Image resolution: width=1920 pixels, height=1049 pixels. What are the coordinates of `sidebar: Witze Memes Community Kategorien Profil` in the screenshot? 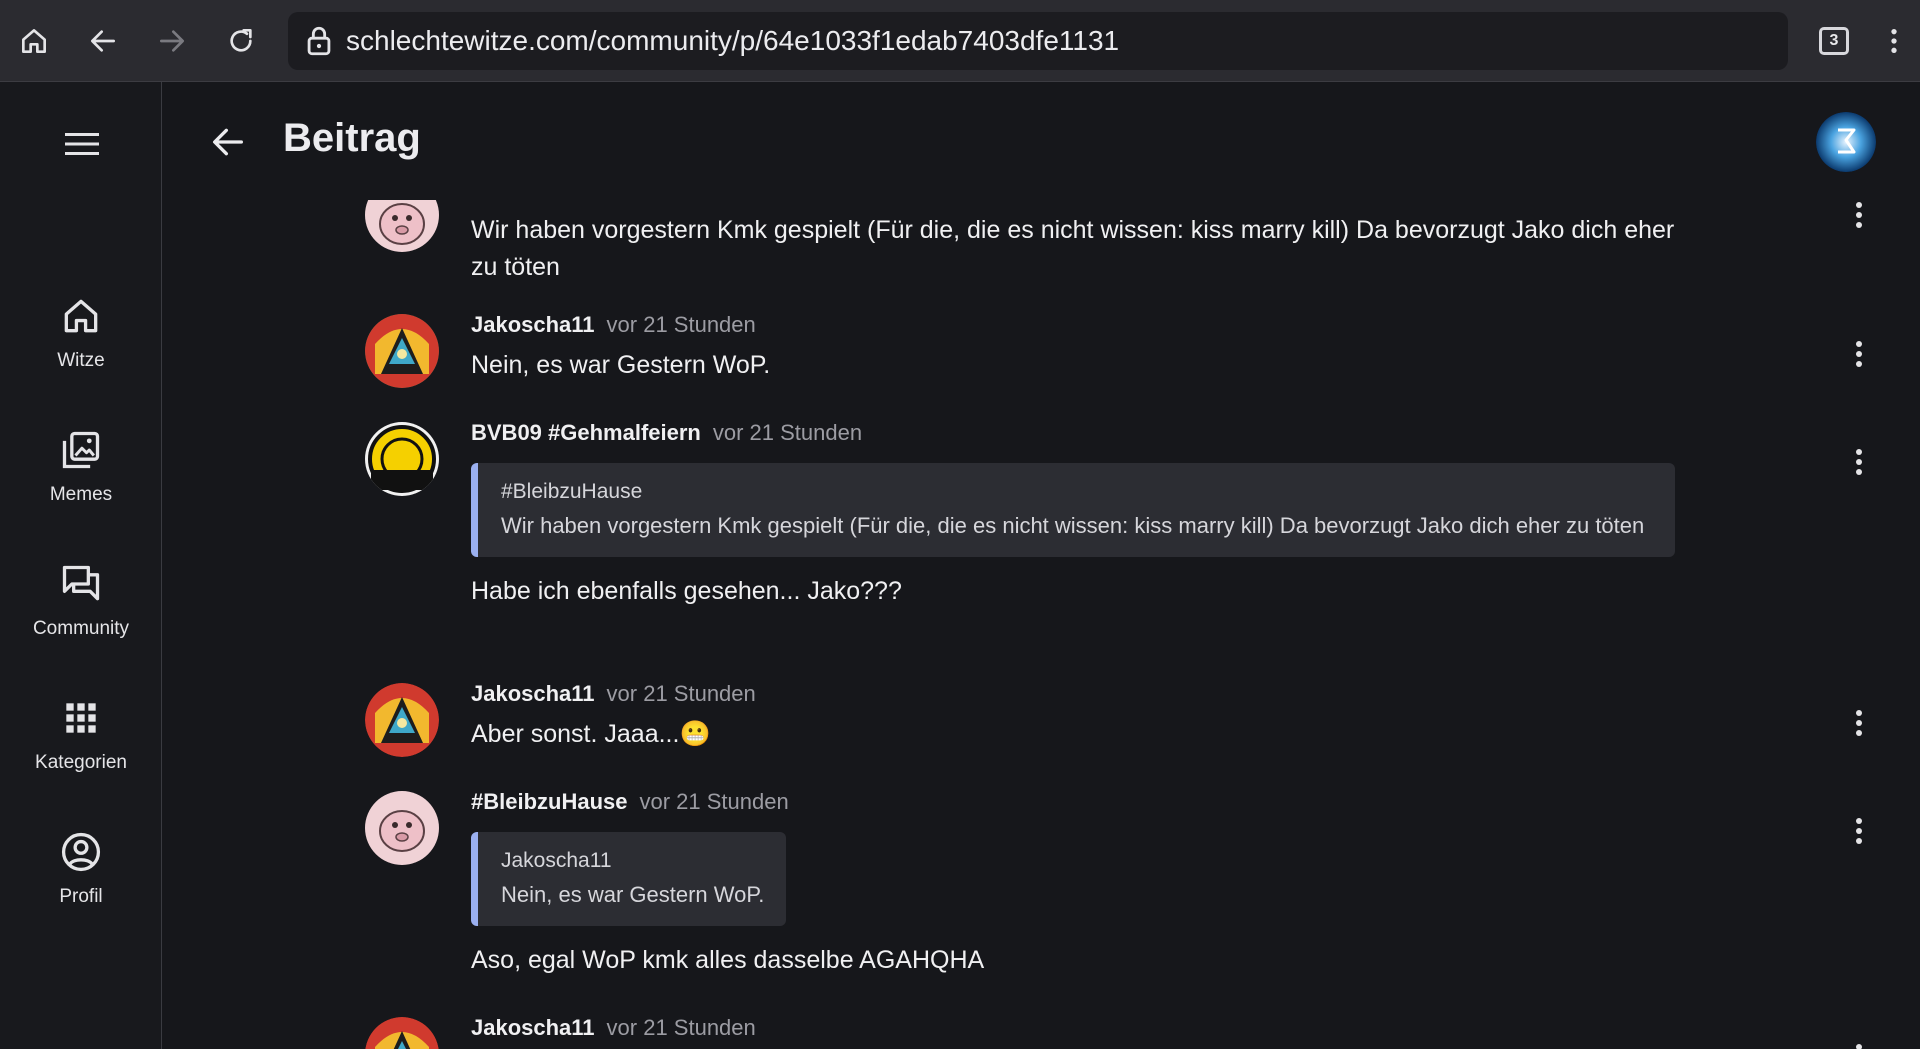 It's located at (81, 565).